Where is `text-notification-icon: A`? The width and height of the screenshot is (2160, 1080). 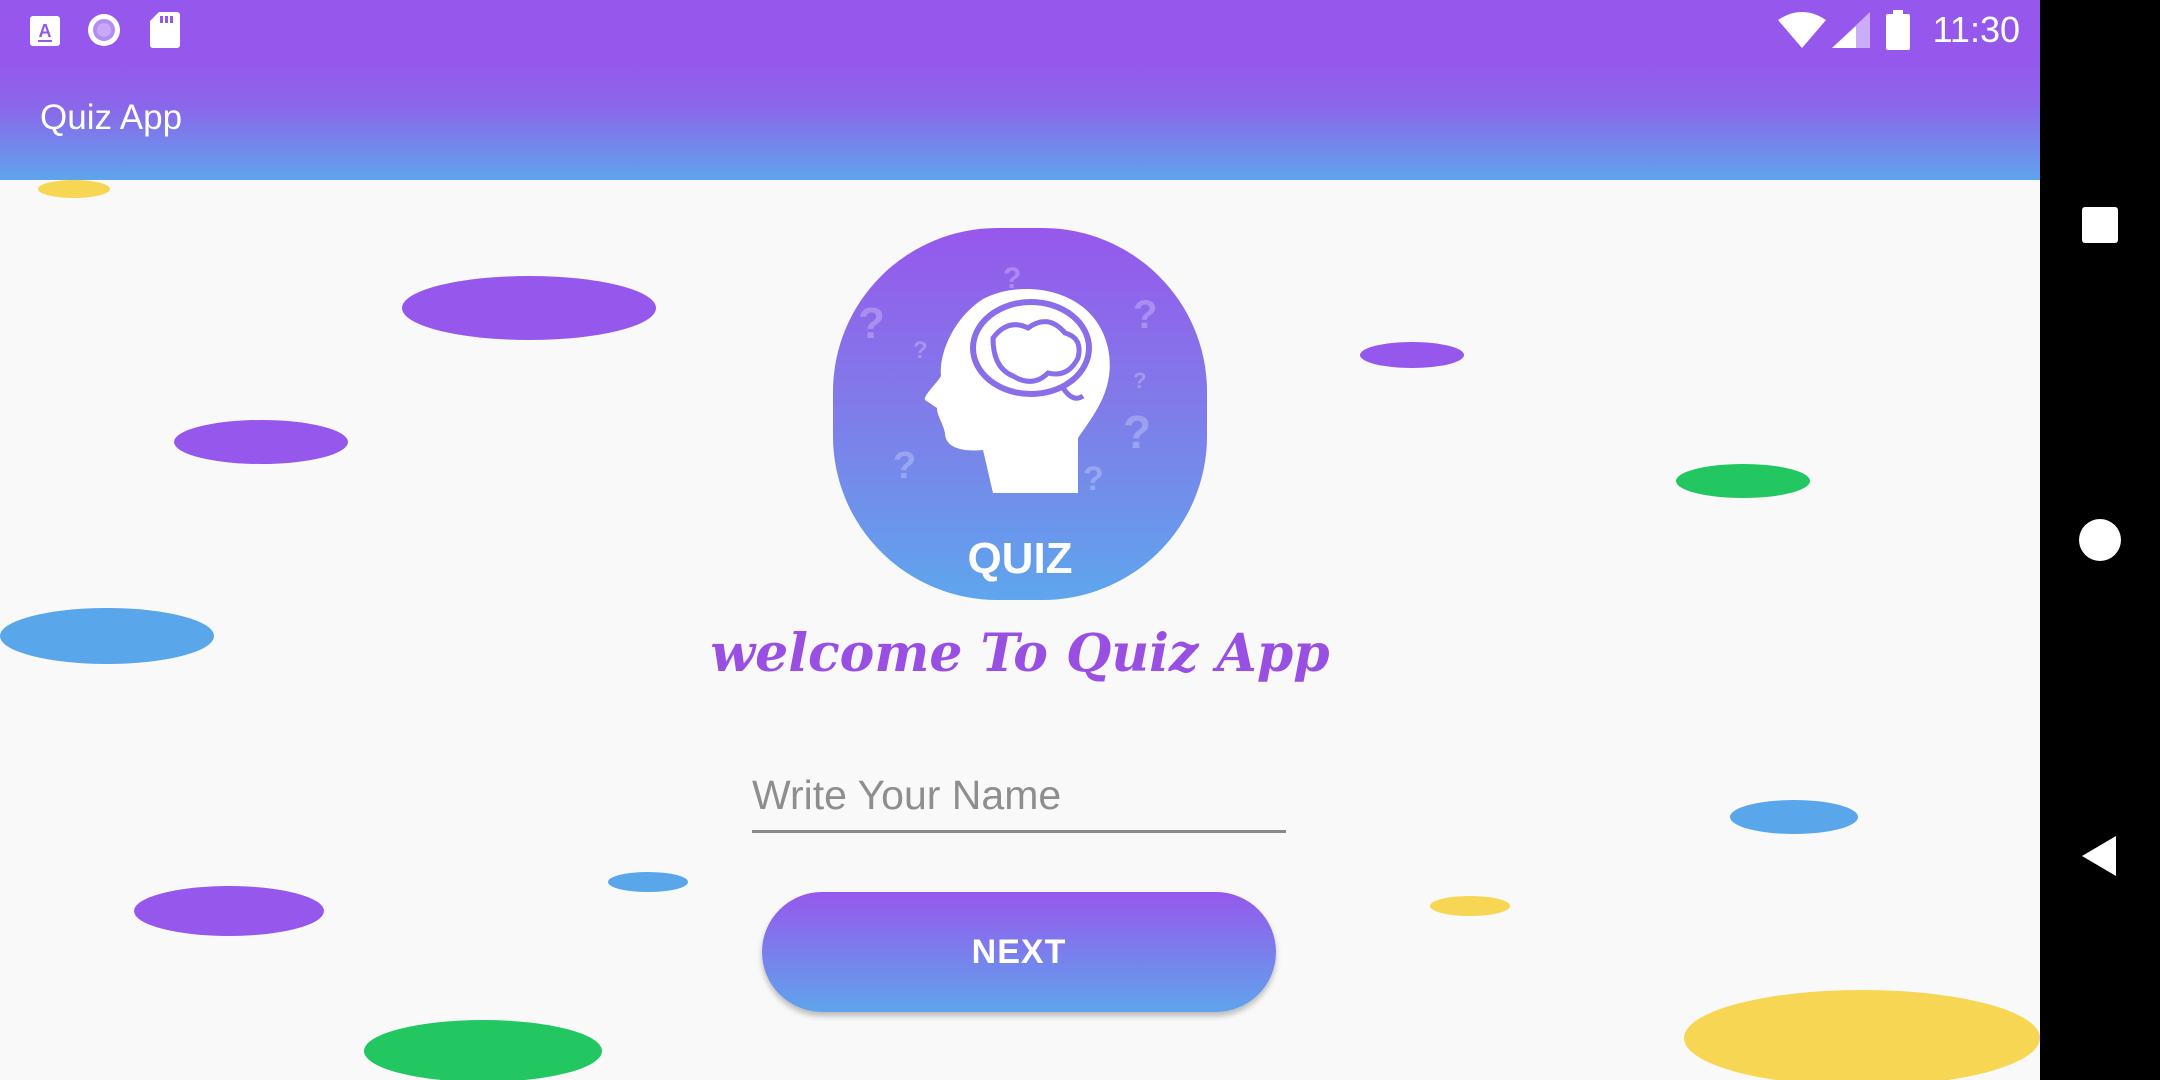
text-notification-icon: A is located at coordinates (45, 31).